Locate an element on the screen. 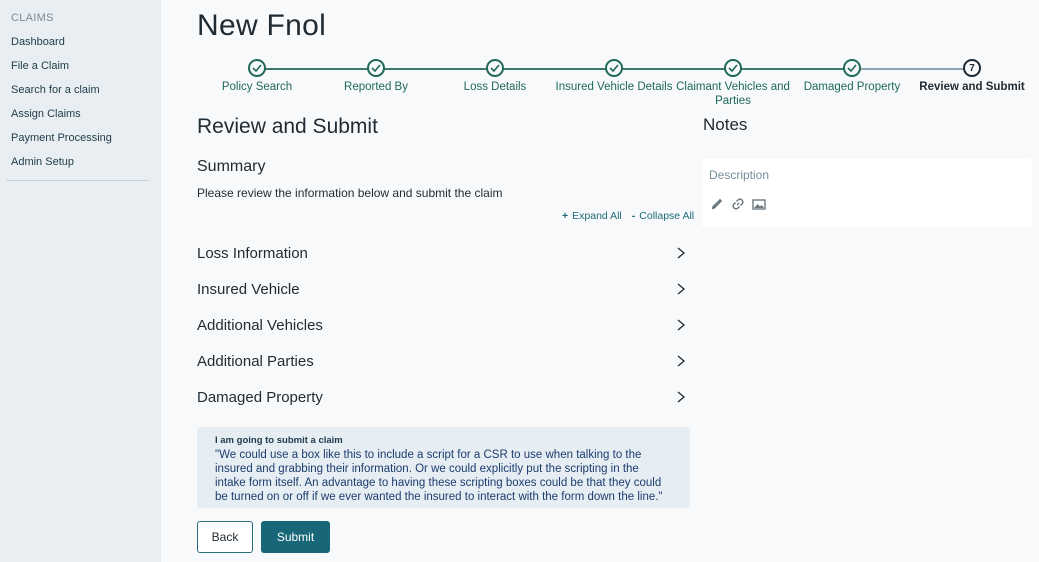  sidebar-item-search-for-a-claim: Search for a claim is located at coordinates (55, 90).